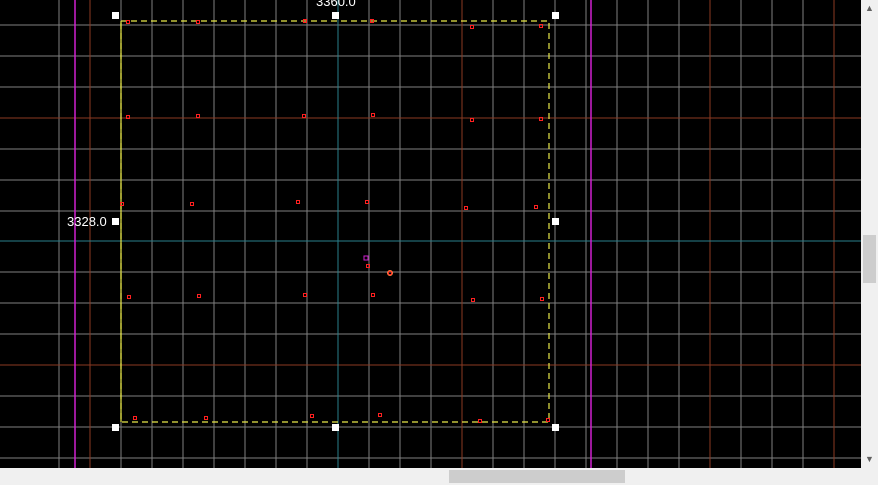 This screenshot has width=878, height=485. I want to click on scrollbar-corner, so click(869, 476).